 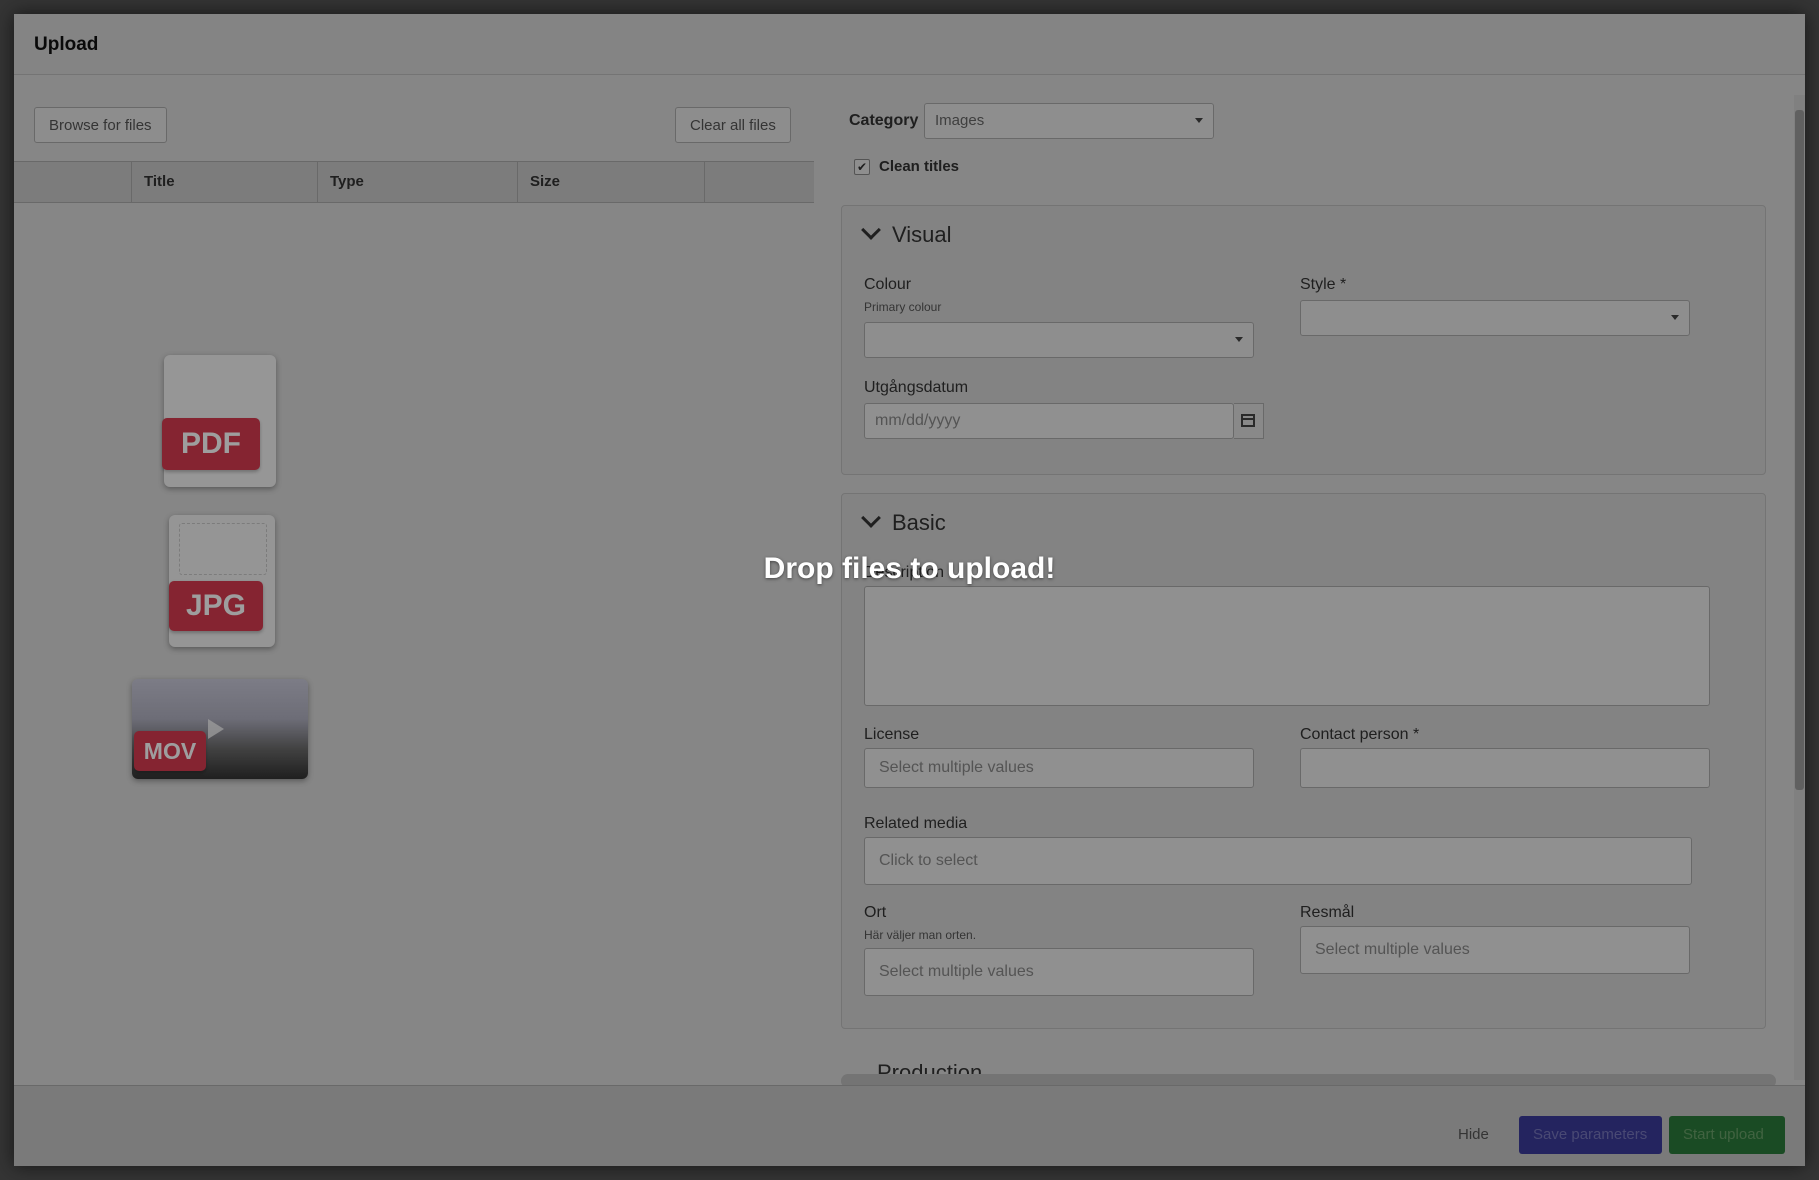 What do you see at coordinates (909, 568) in the screenshot?
I see `drop-files-message: Drop files to upload!` at bounding box center [909, 568].